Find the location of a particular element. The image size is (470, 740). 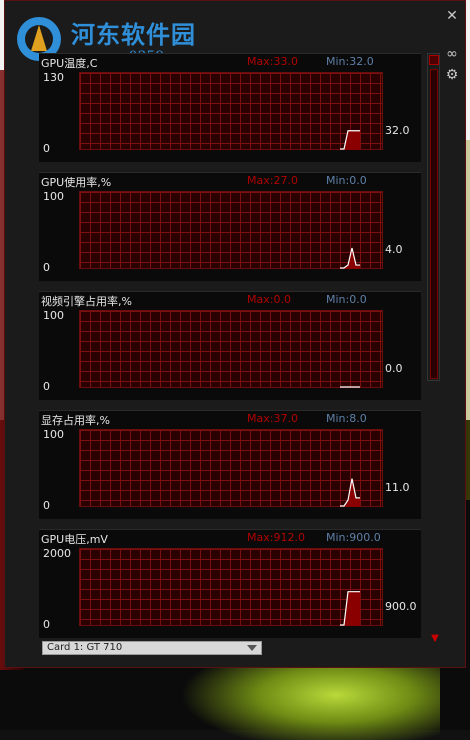

y-axis-top-label: 2000 is located at coordinates (57, 553).